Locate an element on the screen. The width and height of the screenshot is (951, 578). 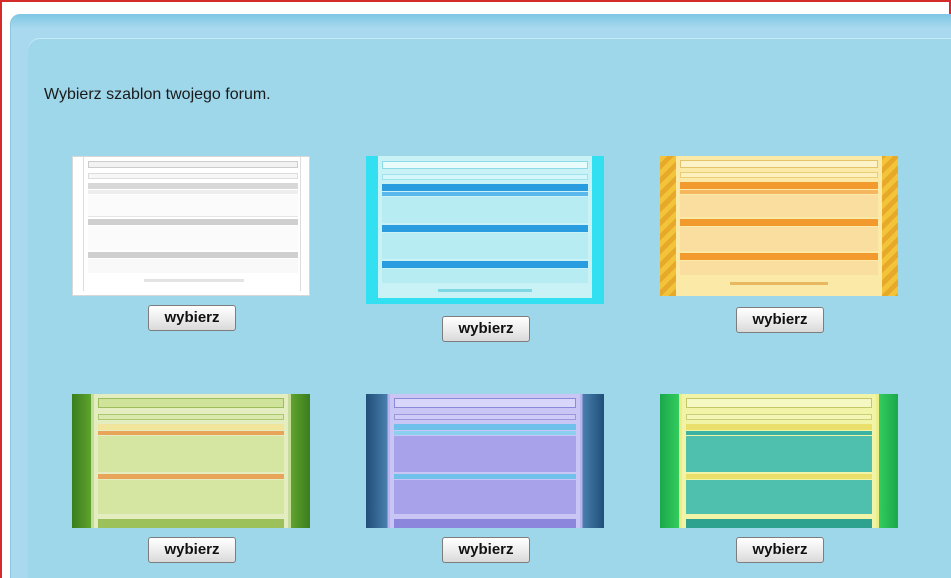
select-template-button-cyan: wybierz is located at coordinates (486, 329).